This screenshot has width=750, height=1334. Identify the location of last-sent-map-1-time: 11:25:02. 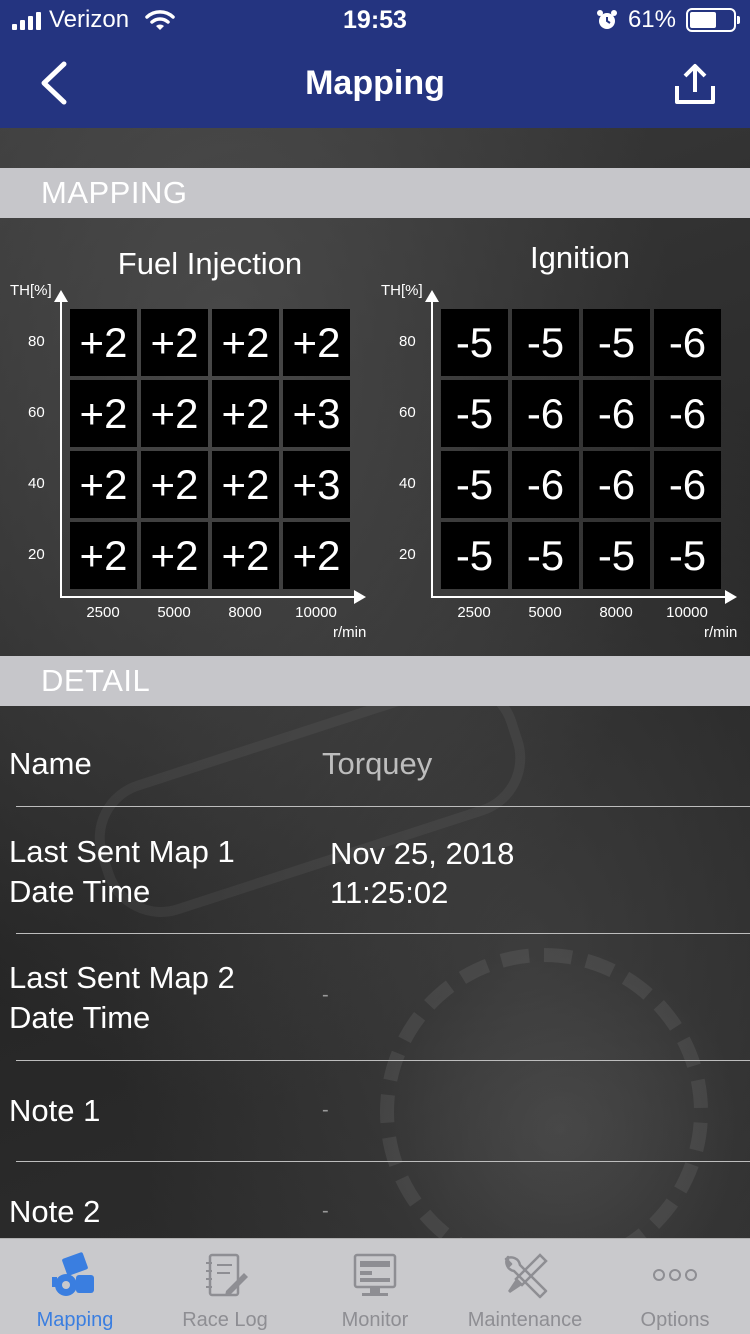
(389, 892).